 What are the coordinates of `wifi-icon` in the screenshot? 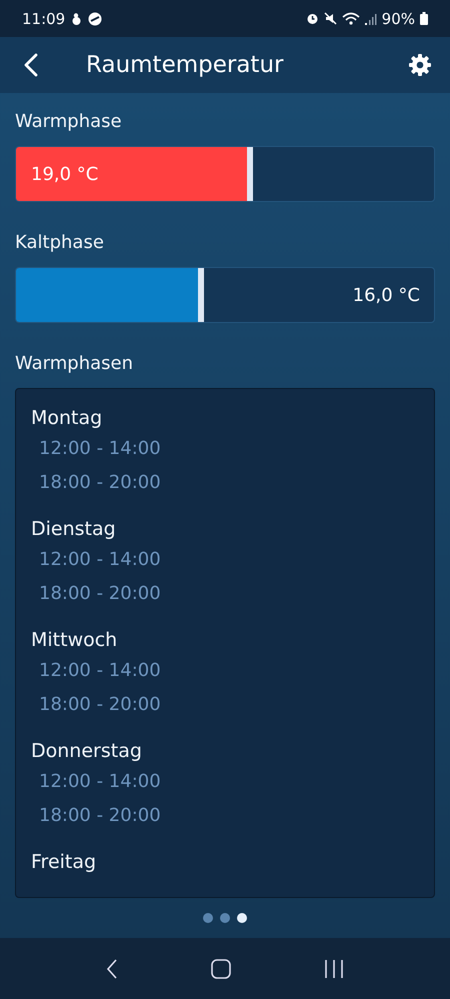 It's located at (351, 18).